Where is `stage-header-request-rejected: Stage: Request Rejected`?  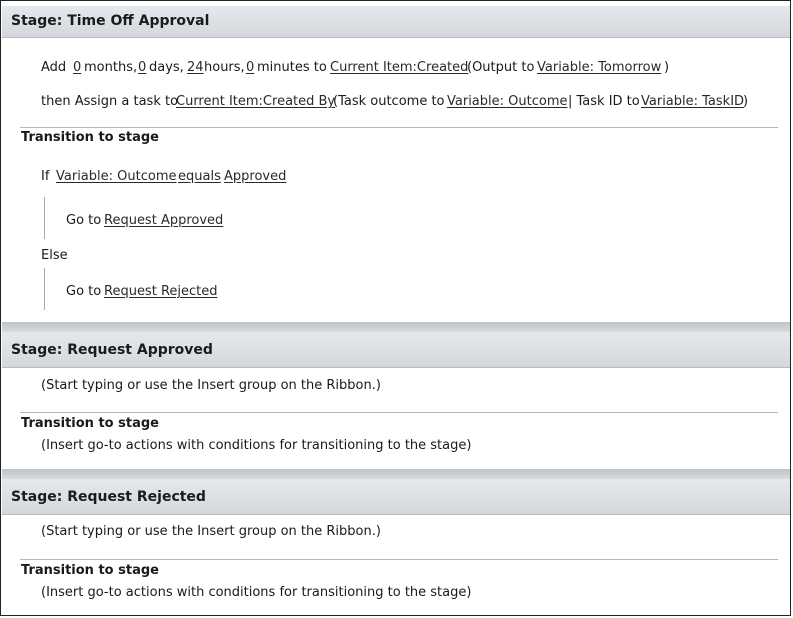
stage-header-request-rejected: Stage: Request Rejected is located at coordinates (396, 497).